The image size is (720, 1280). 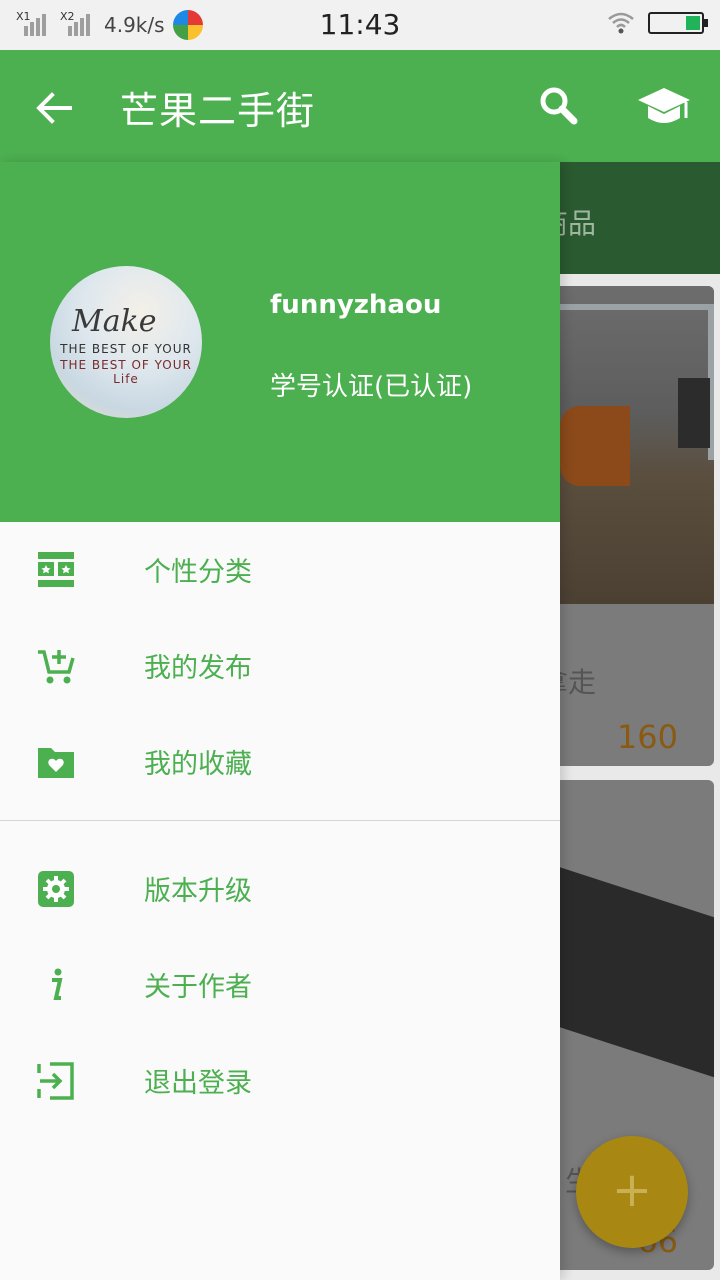 What do you see at coordinates (559, 105) in the screenshot?
I see `search-icon` at bounding box center [559, 105].